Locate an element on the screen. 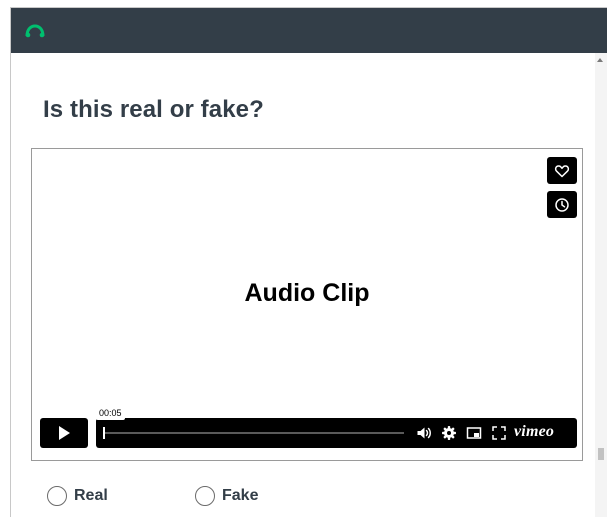 This screenshot has height=517, width=607. radio-real is located at coordinates (57, 496).